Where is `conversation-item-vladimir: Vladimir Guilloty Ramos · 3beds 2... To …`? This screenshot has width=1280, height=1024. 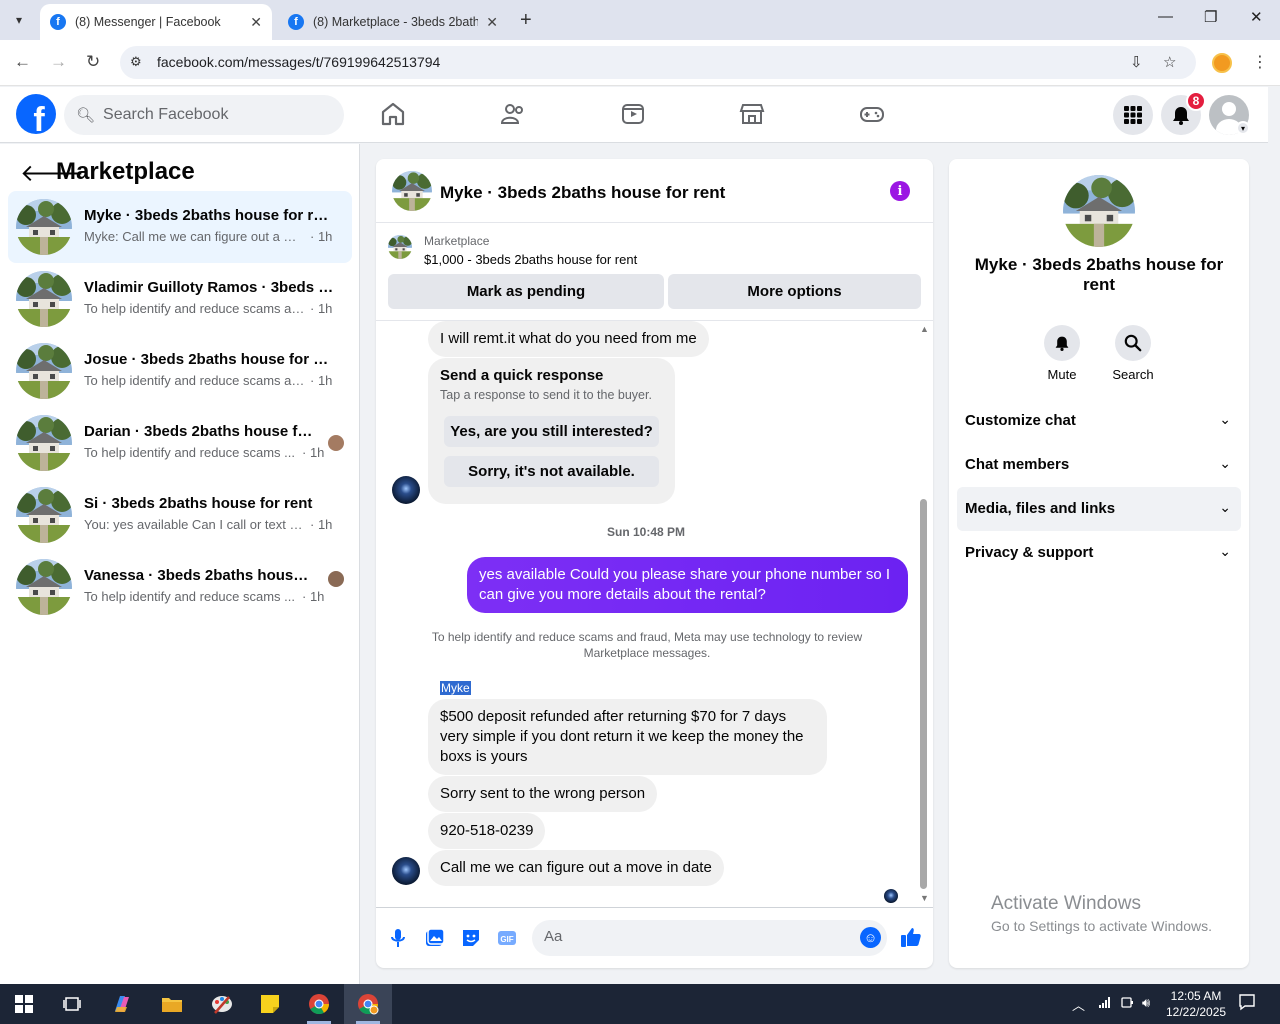 conversation-item-vladimir: Vladimir Guilloty Ramos · 3beds 2... To … is located at coordinates (180, 299).